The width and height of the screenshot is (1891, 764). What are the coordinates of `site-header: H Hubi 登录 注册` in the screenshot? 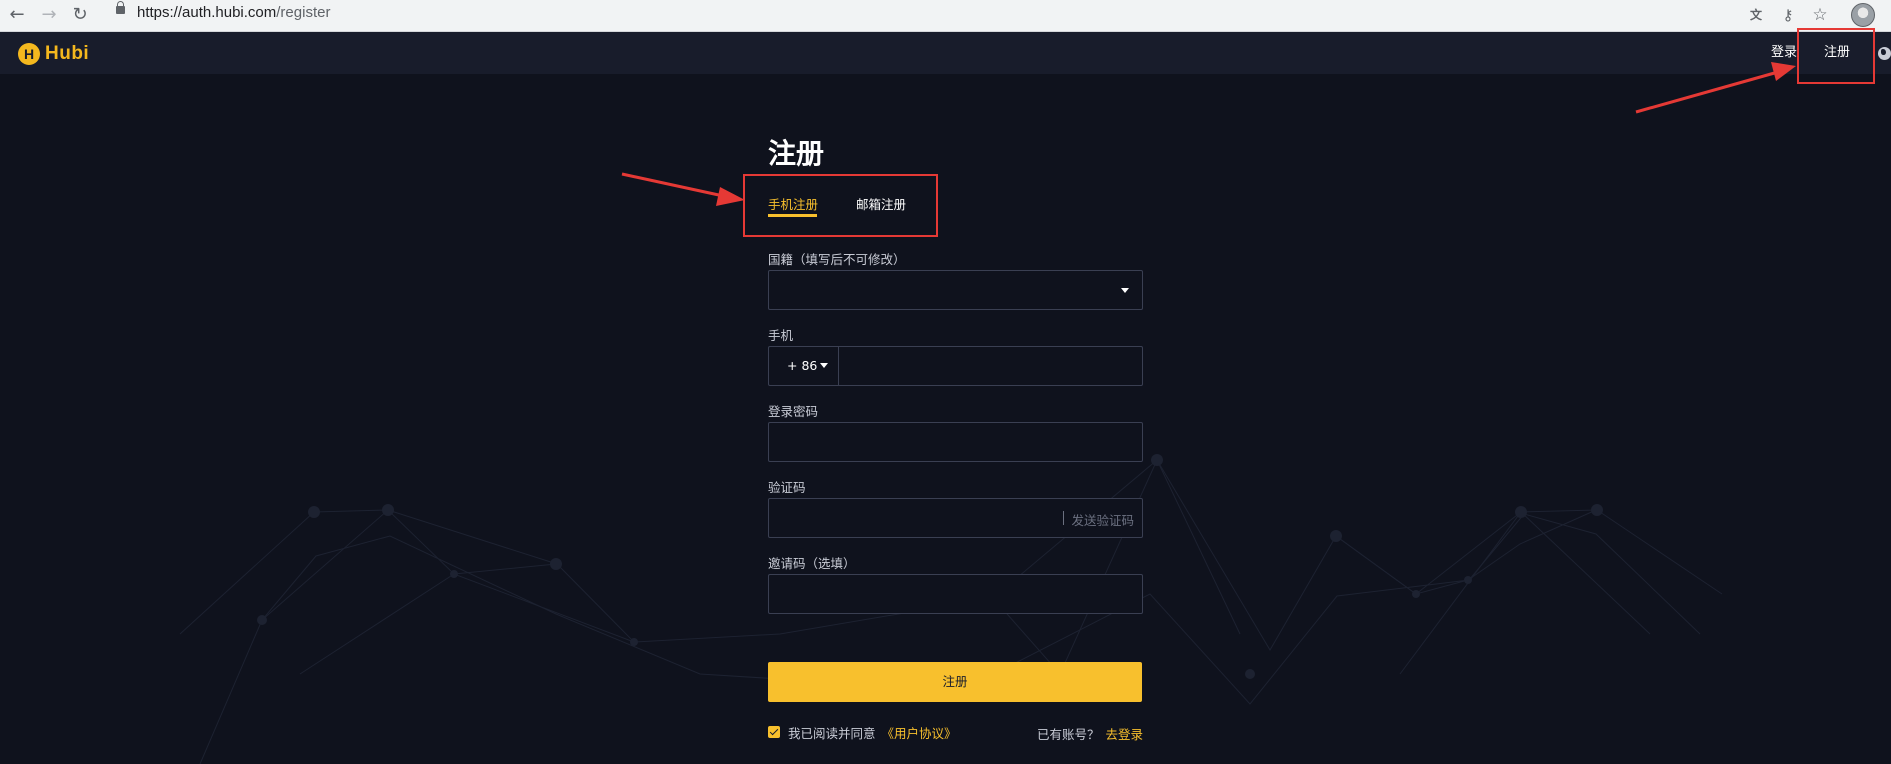 It's located at (945, 53).